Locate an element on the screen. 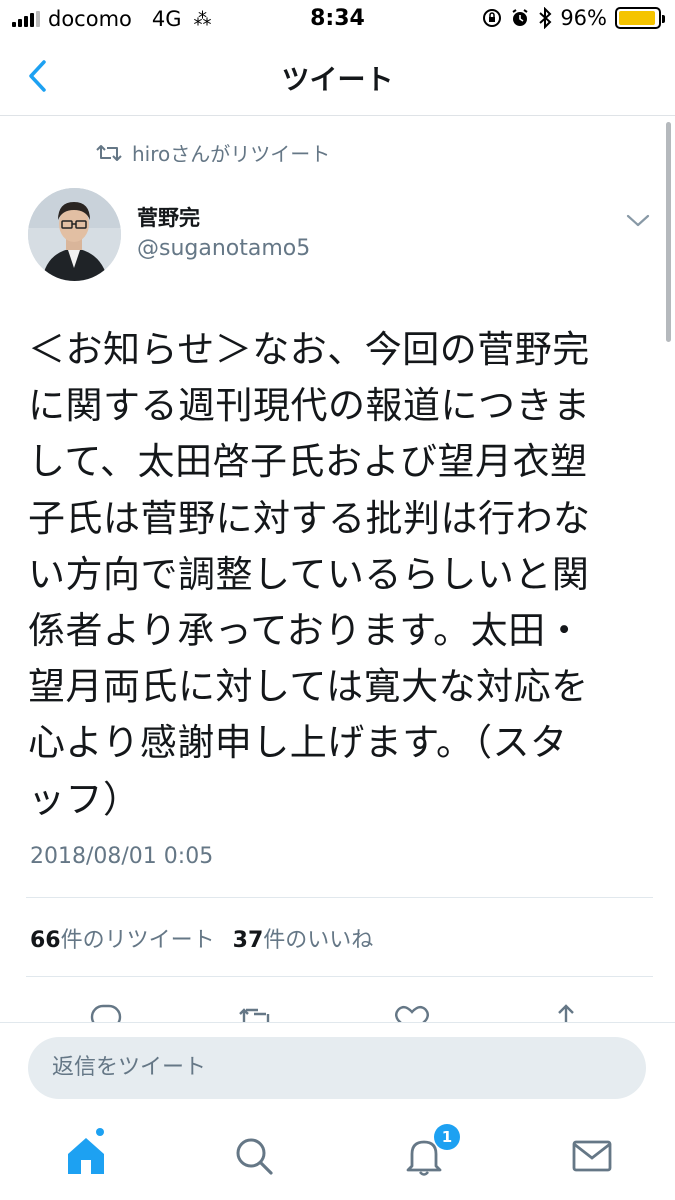 This screenshot has height=1200, width=675. retweet-count: 66 is located at coordinates (45, 940).